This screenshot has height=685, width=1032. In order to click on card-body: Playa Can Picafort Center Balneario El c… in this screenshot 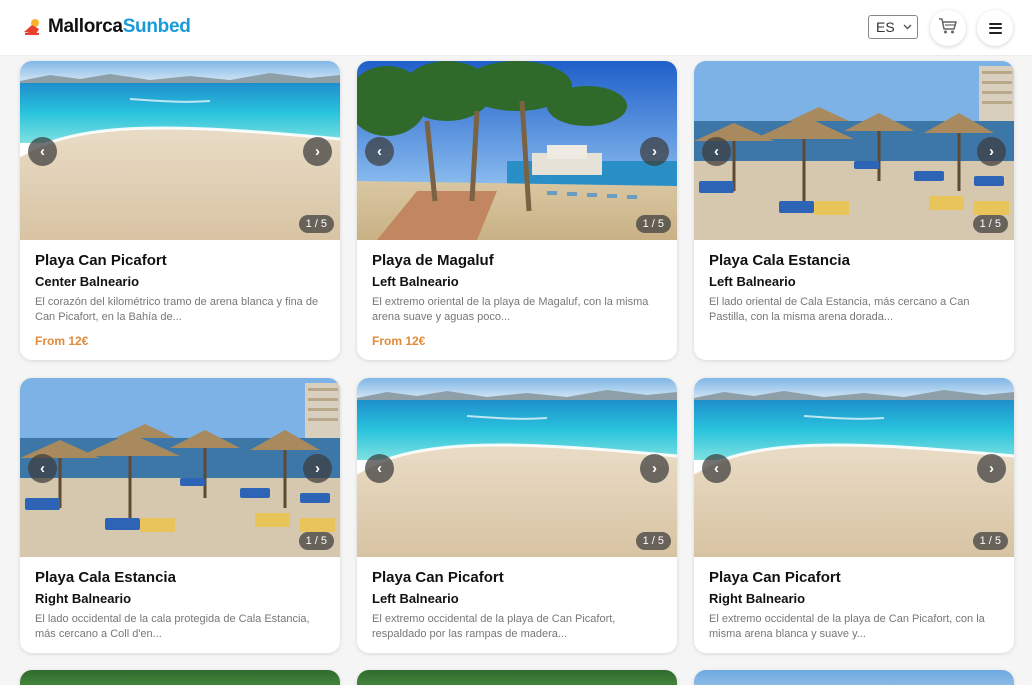, I will do `click(180, 300)`.